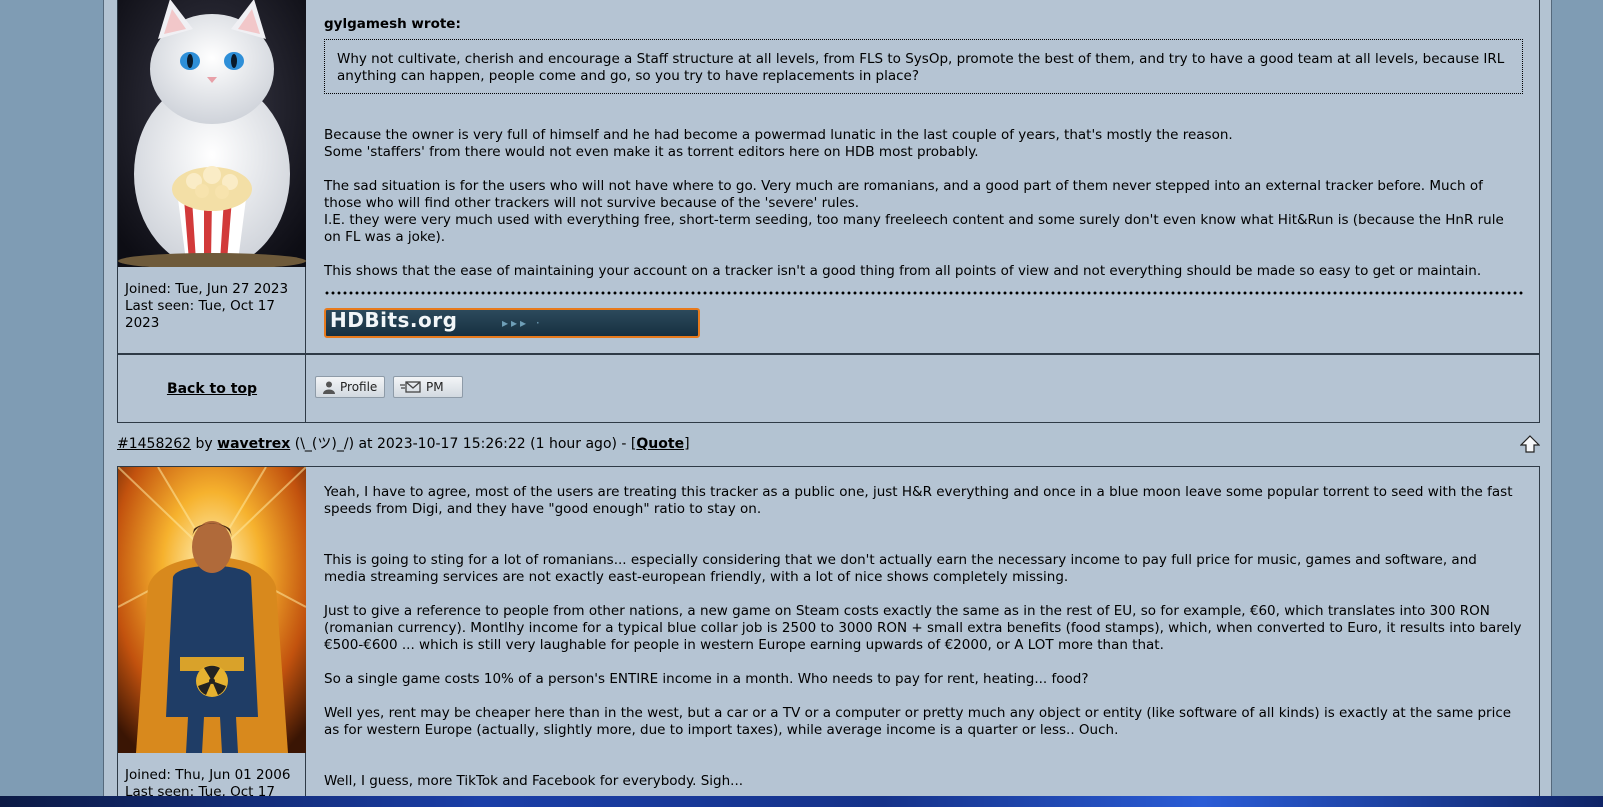  Describe the element at coordinates (359, 387) in the screenshot. I see `profile-button-label: Profile` at that location.